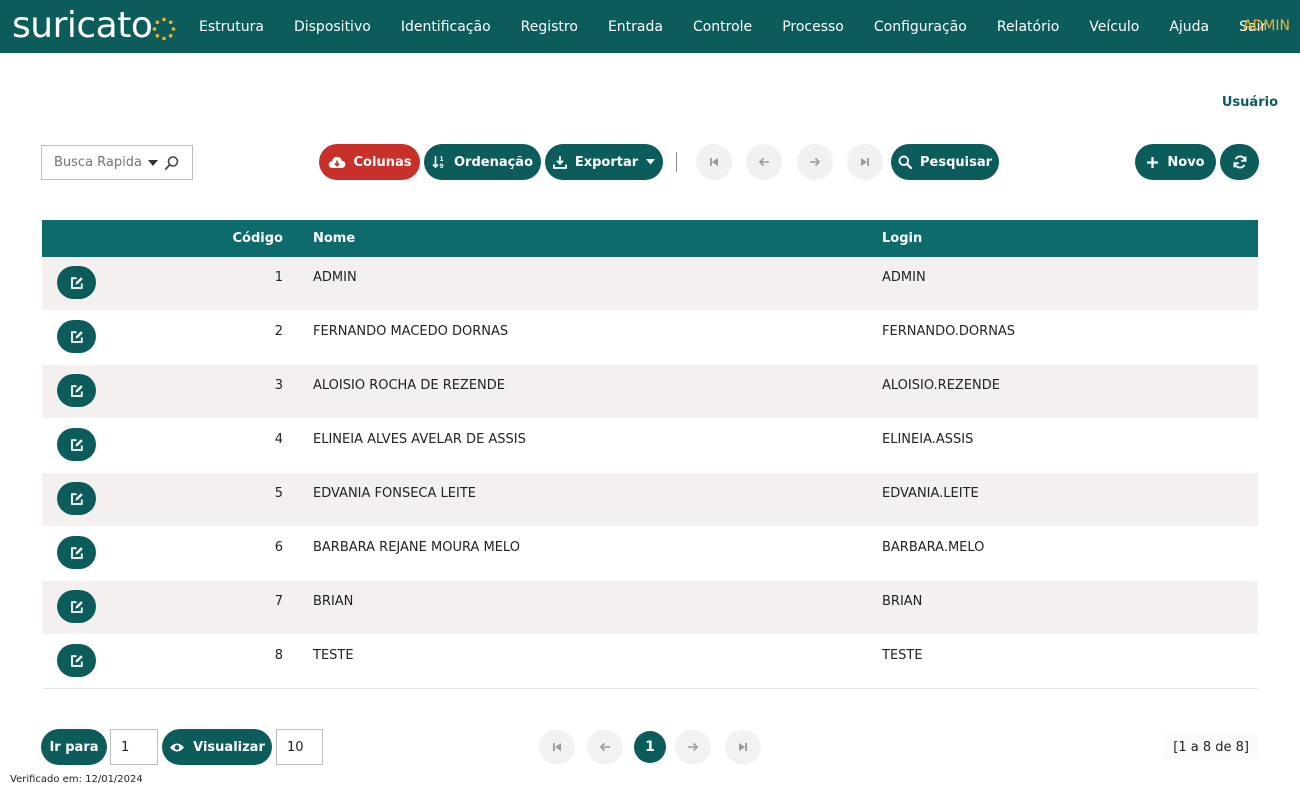 This screenshot has height=795, width=1300. I want to click on first-page-button, so click(557, 747).